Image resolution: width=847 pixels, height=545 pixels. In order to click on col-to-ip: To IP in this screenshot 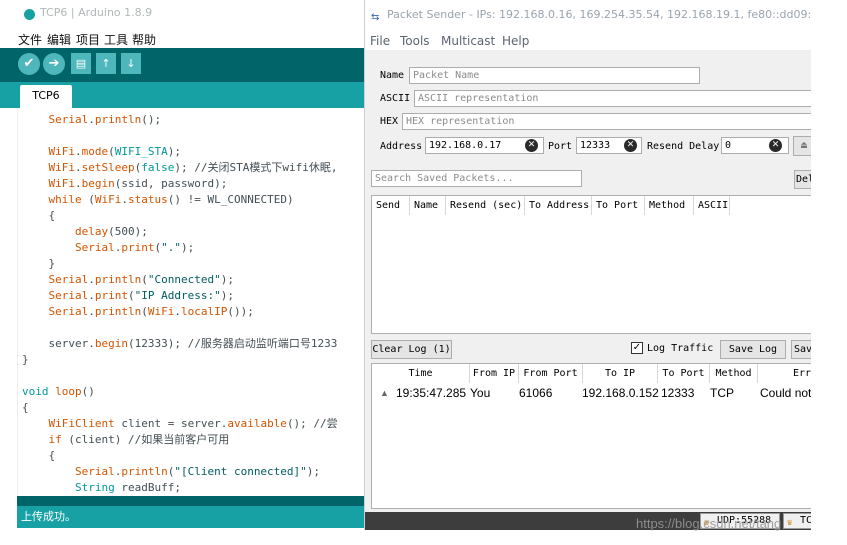, I will do `click(620, 373)`.